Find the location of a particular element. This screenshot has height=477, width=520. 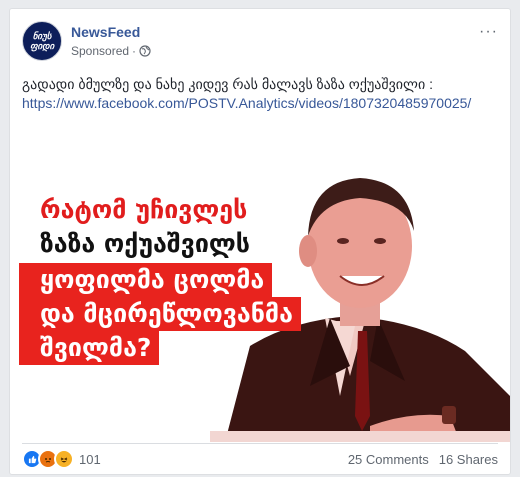

sponsored-row: Sponsored · is located at coordinates (111, 51).